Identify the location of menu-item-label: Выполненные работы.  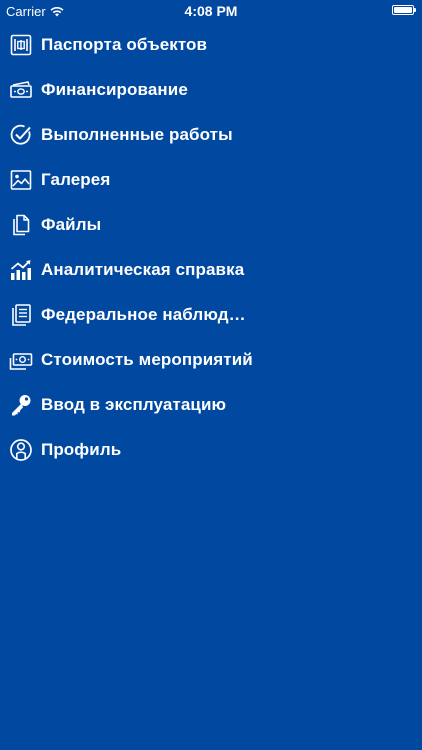
(137, 134).